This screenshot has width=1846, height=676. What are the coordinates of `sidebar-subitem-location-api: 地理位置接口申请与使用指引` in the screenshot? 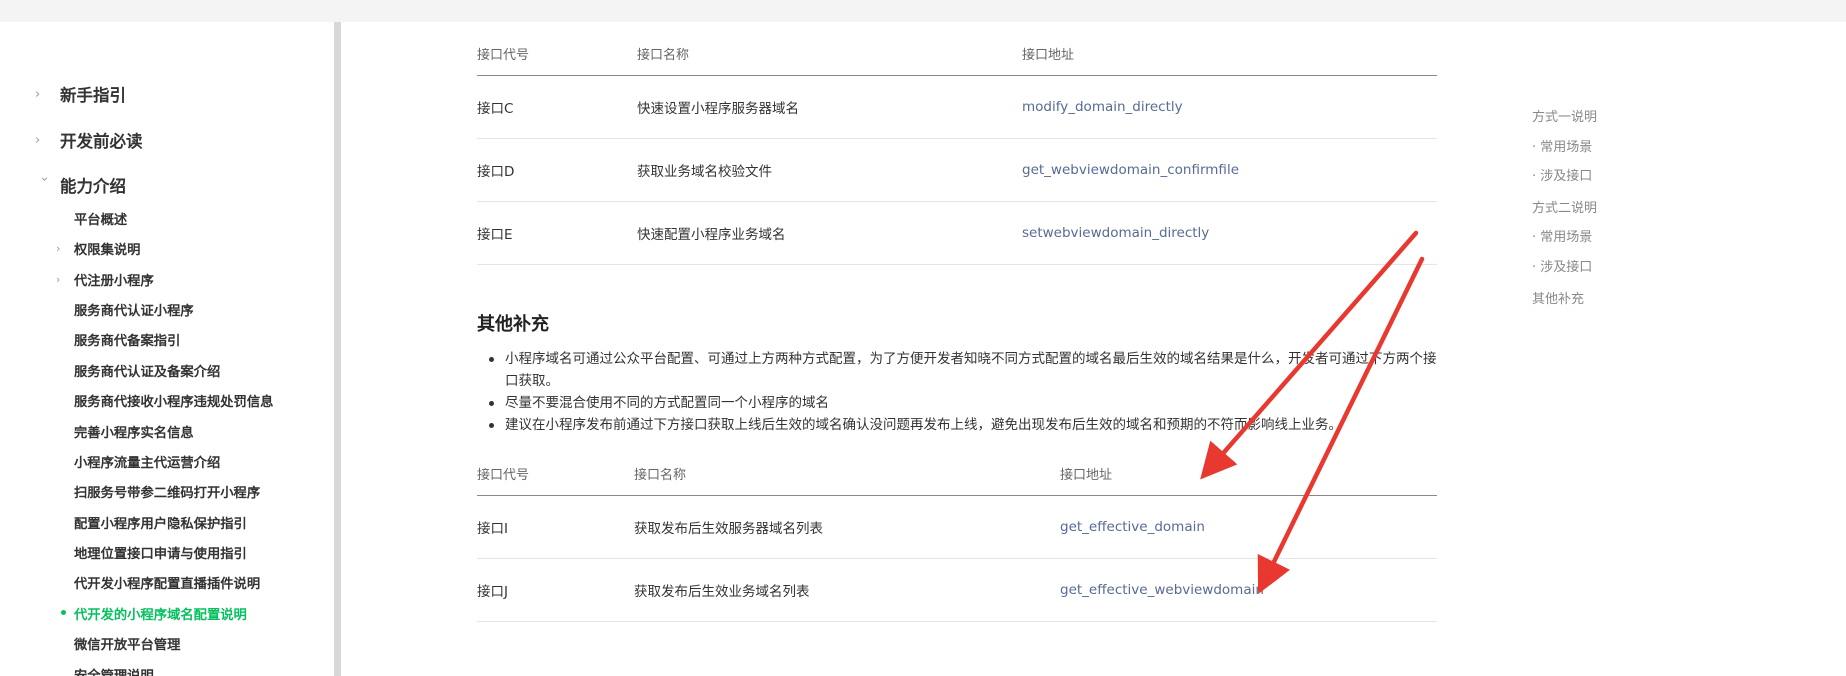 It's located at (160, 552).